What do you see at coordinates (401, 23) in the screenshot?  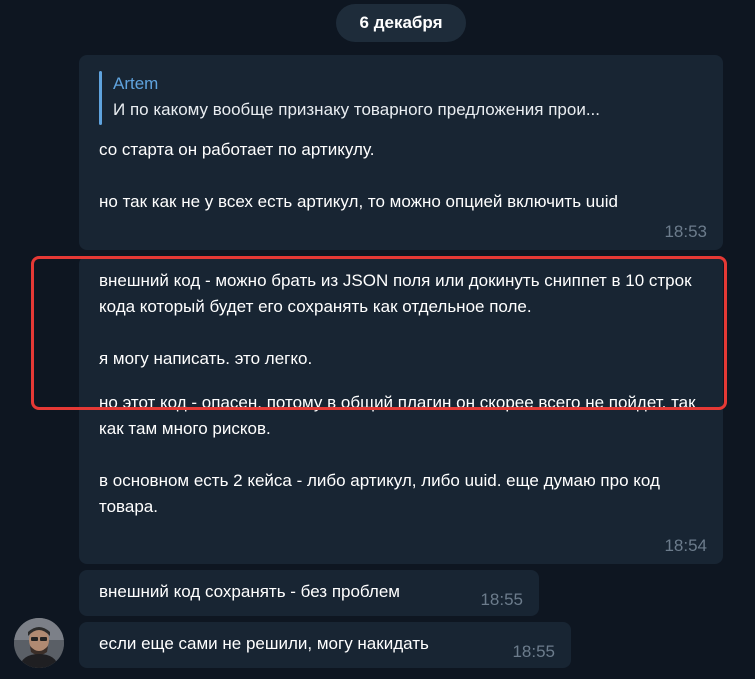 I see `date-separator: 6 декабря` at bounding box center [401, 23].